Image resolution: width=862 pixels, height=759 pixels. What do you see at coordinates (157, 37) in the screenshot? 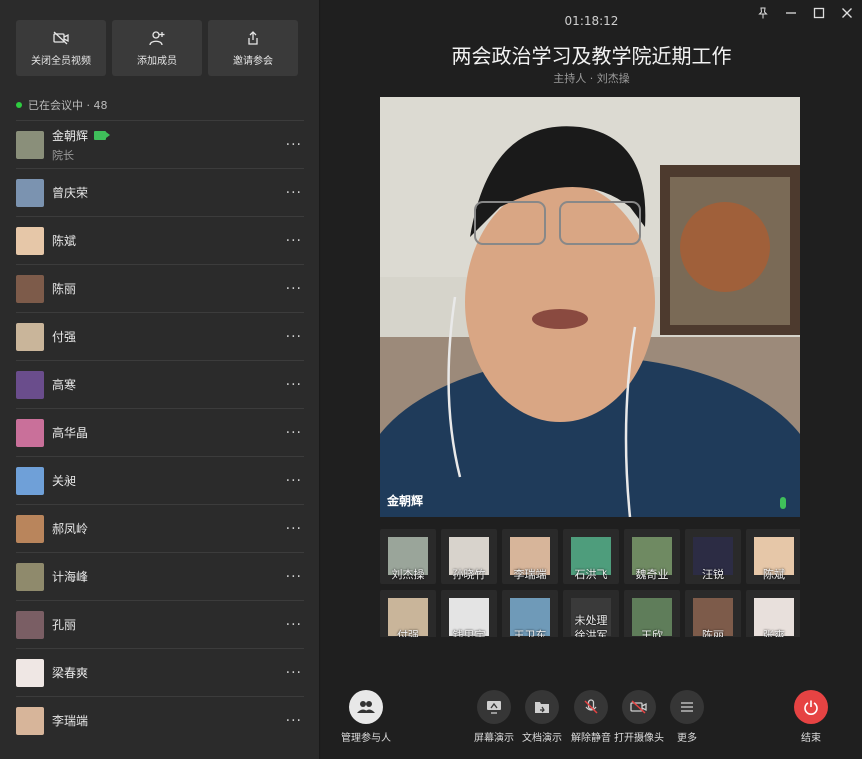
I see `add-member-icon` at bounding box center [157, 37].